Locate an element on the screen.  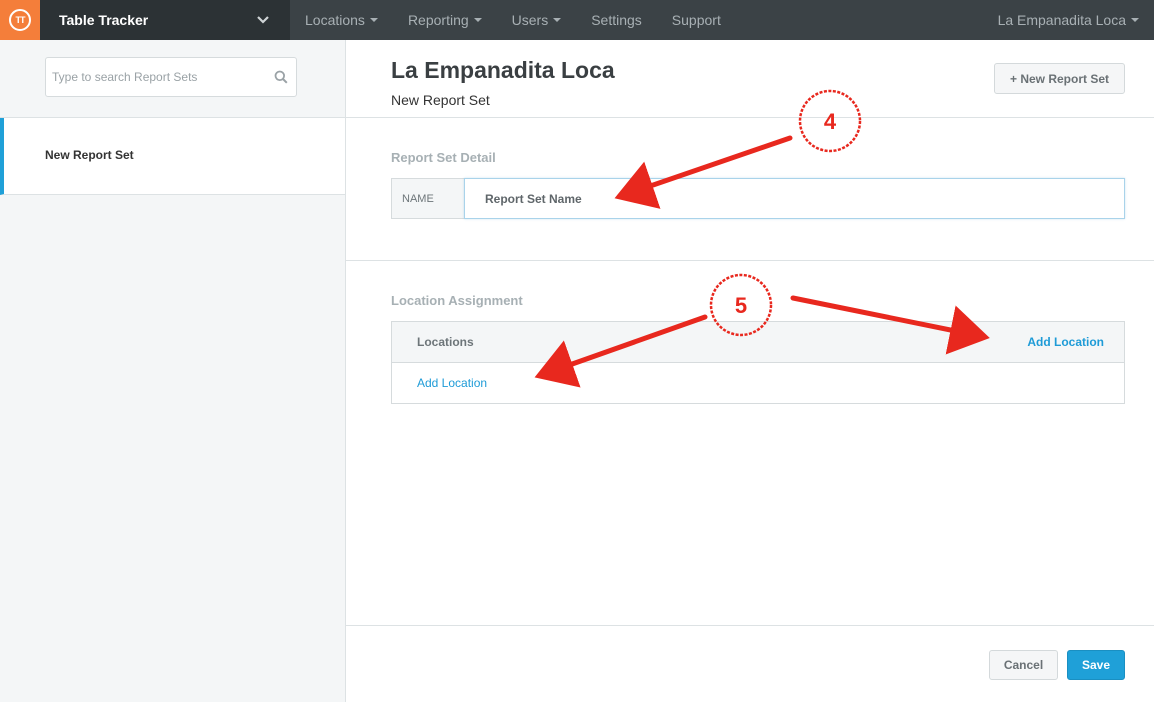
report-set-name-input is located at coordinates (794, 198).